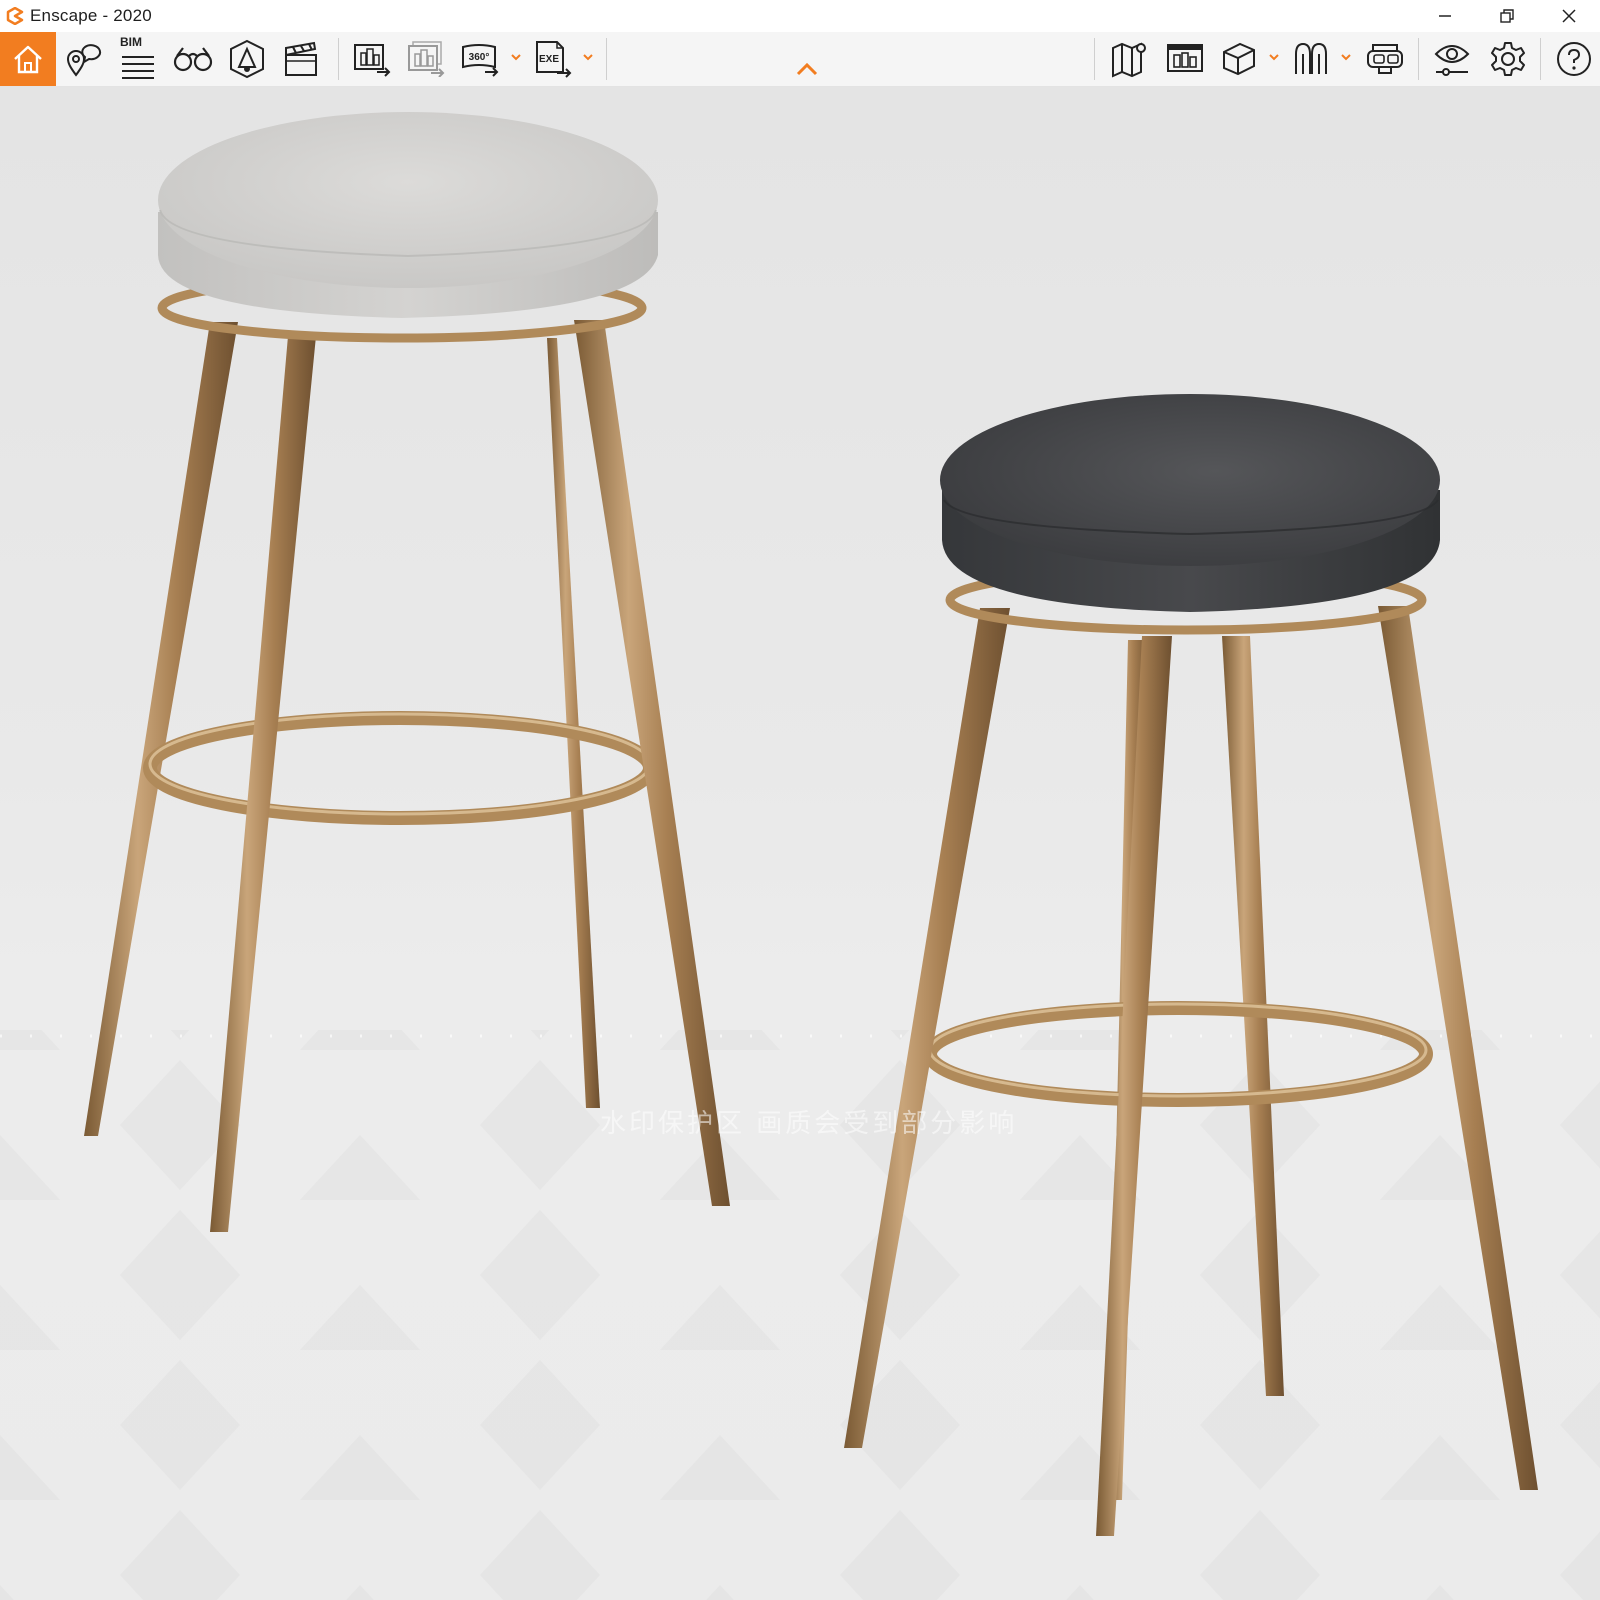 Image resolution: width=1600 pixels, height=1600 pixels. Describe the element at coordinates (809, 1124) in the screenshot. I see `watermark-text: 水印保护区 画质会受到部分影响` at that location.